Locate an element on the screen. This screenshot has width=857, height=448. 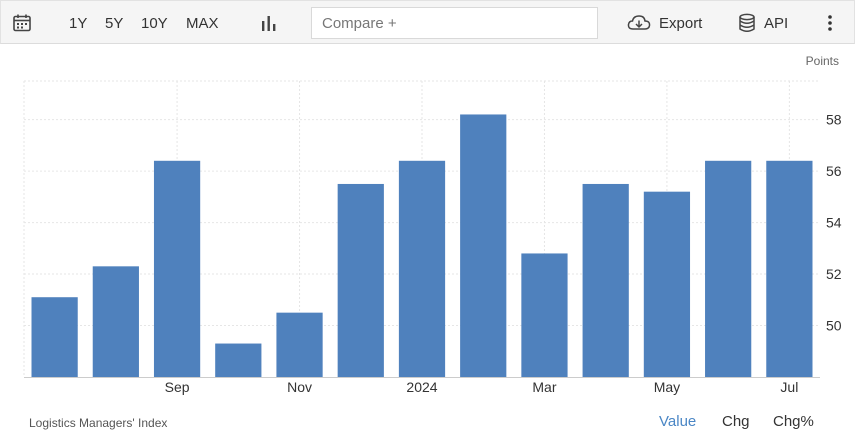
x-tick-label: May is located at coordinates (667, 387).